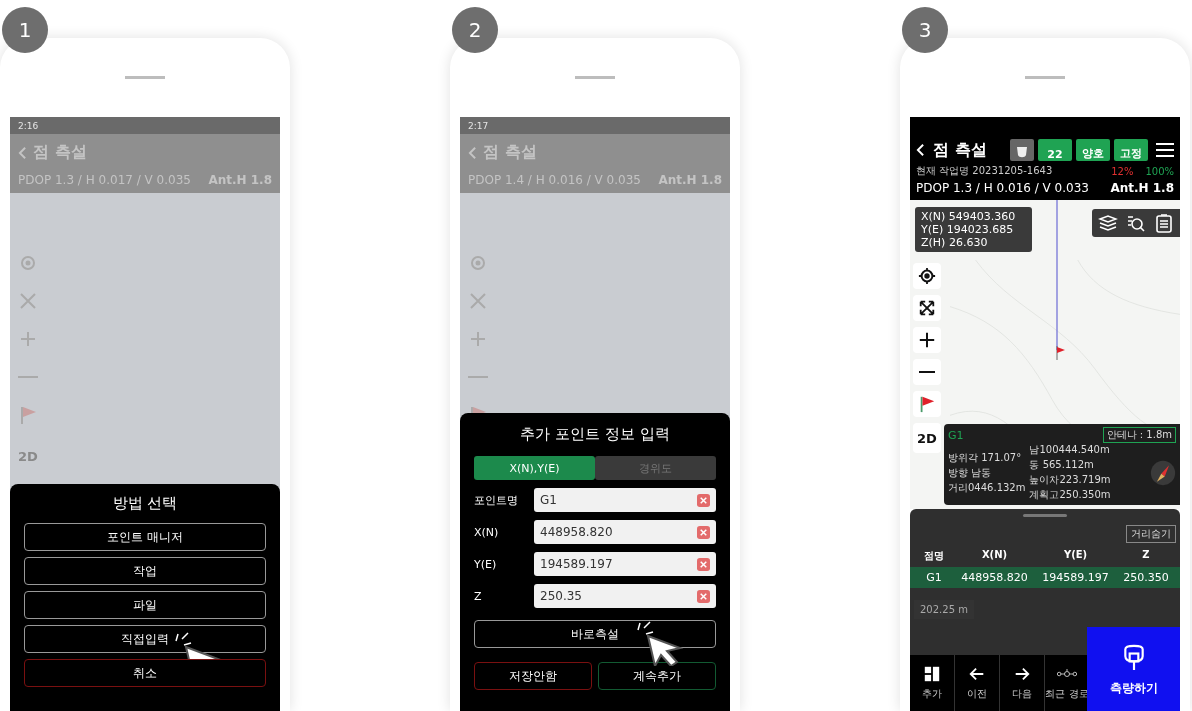 The image size is (1192, 711). What do you see at coordinates (987, 487) in the screenshot?
I see `info-text: 거리0446.132m` at bounding box center [987, 487].